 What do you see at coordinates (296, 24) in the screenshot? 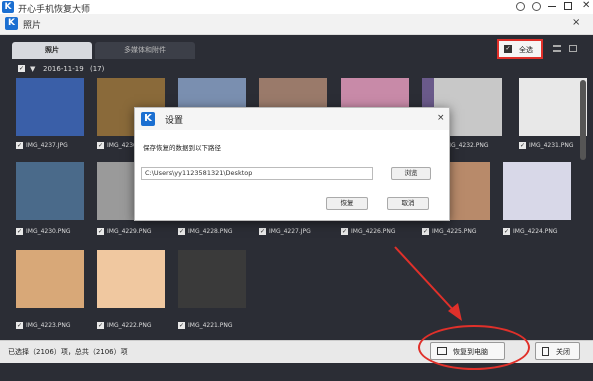
I see `photo-window-header` at bounding box center [296, 24].